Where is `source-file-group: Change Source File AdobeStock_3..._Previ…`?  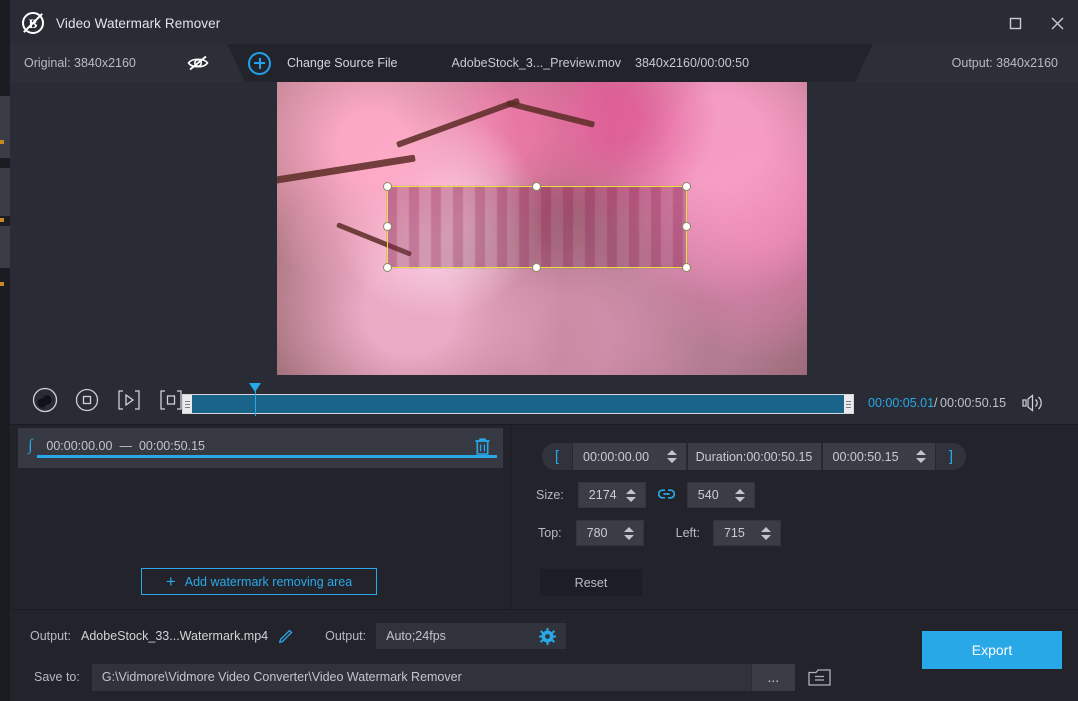
source-file-group: Change Source File AdobeStock_3..._Previ… is located at coordinates (498, 63).